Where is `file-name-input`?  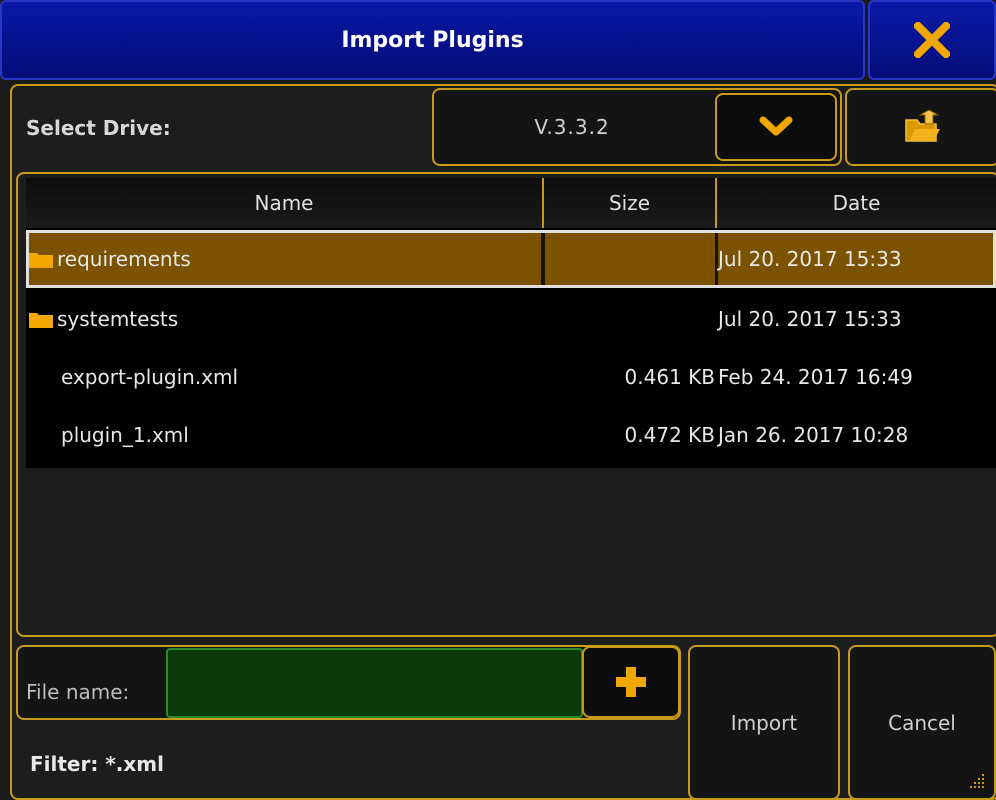 file-name-input is located at coordinates (374, 683).